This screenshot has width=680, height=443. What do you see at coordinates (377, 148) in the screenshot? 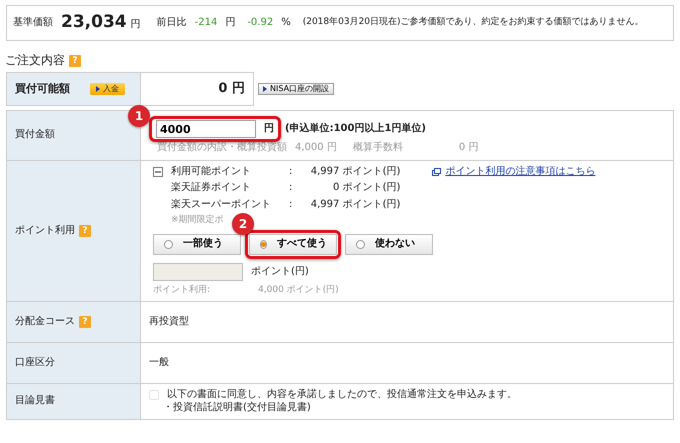
I see `fee-label: 概算手数料` at bounding box center [377, 148].